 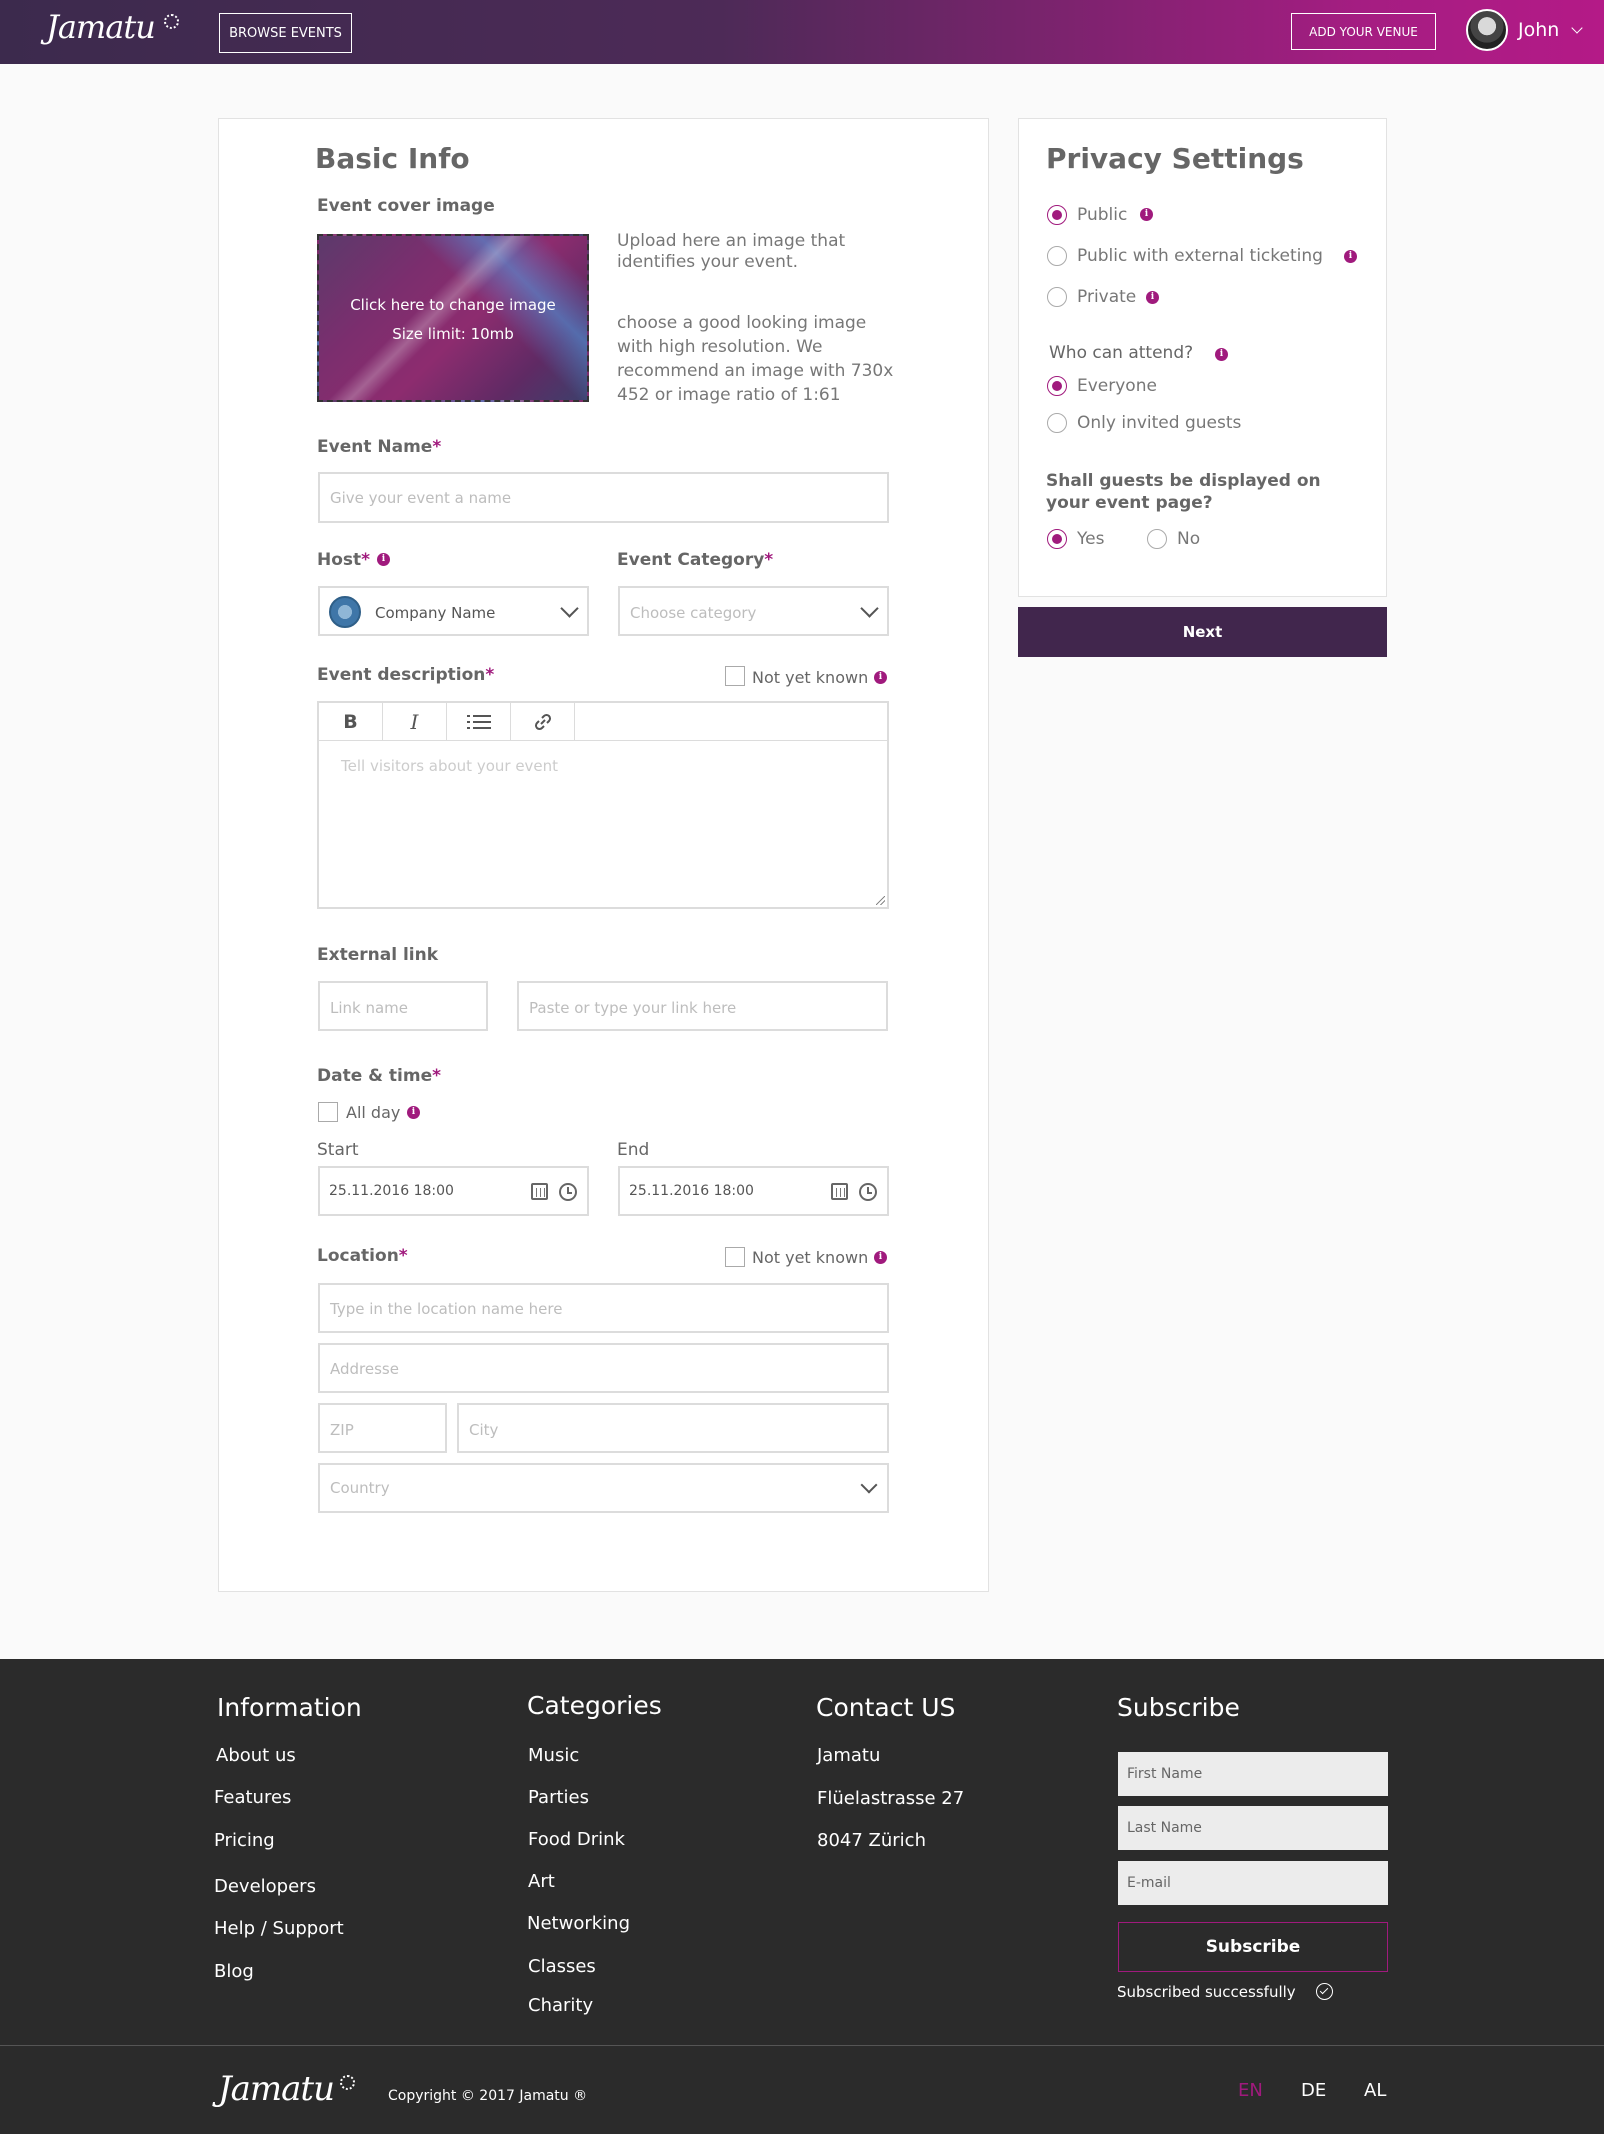 I want to click on editor-toolbar: B I, so click(x=603, y=721).